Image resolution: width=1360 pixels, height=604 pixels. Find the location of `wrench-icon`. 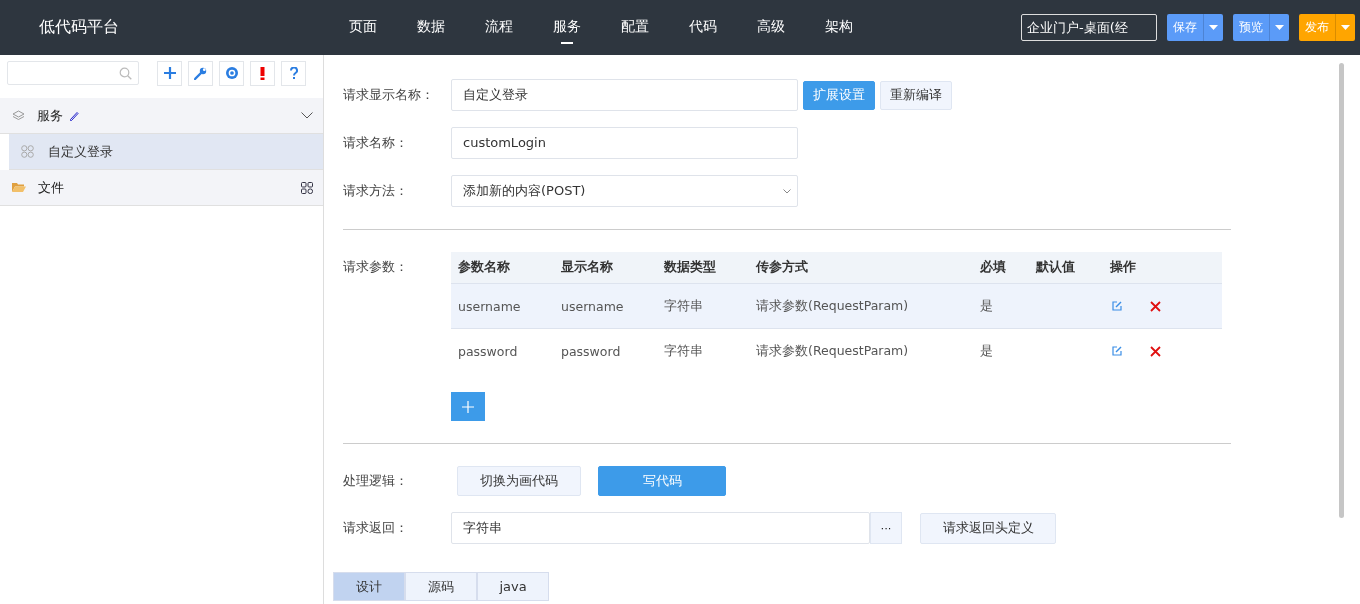

wrench-icon is located at coordinates (200, 73).